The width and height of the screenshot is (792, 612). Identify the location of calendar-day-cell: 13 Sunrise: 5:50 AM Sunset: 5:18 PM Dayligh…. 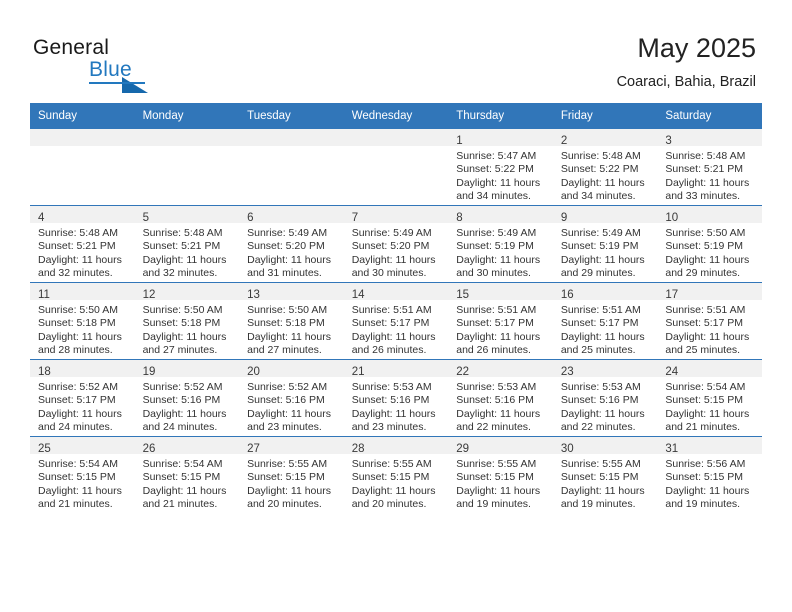
(291, 321).